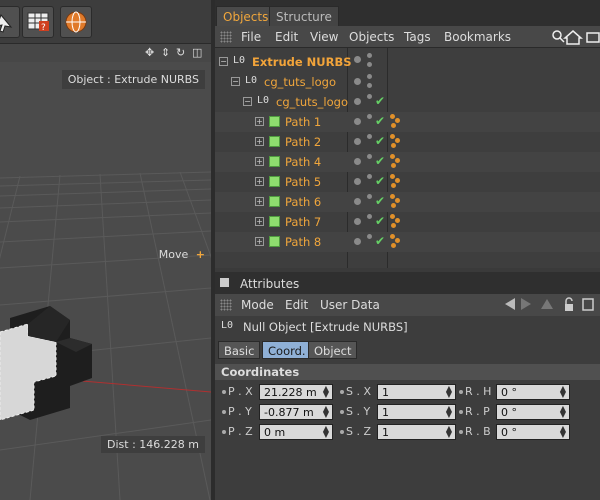  I want to click on list-item: + Path 2 ✔, so click(407, 142).